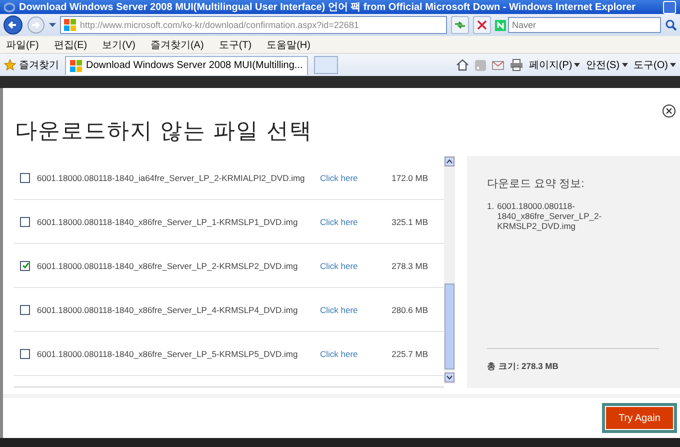 This screenshot has height=447, width=680. What do you see at coordinates (409, 265) in the screenshot?
I see `file-size: 278.3 MB` at bounding box center [409, 265].